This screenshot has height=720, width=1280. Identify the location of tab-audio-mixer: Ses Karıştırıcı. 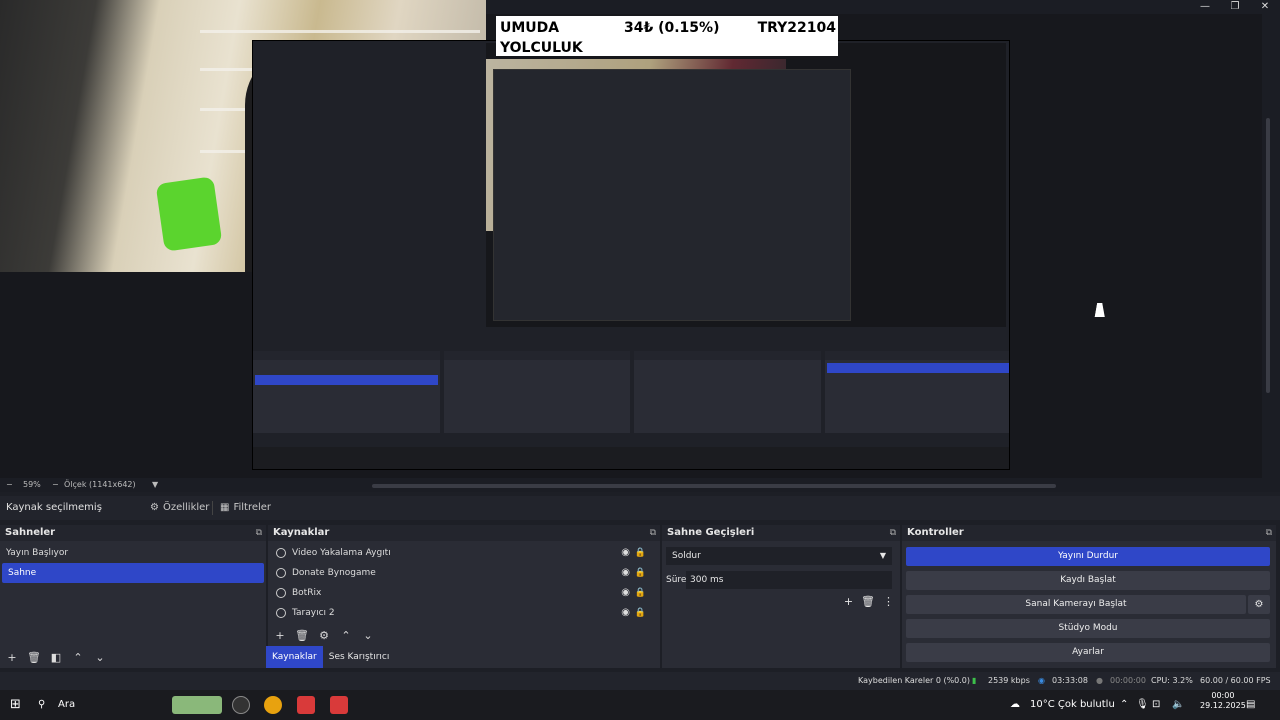
(359, 657).